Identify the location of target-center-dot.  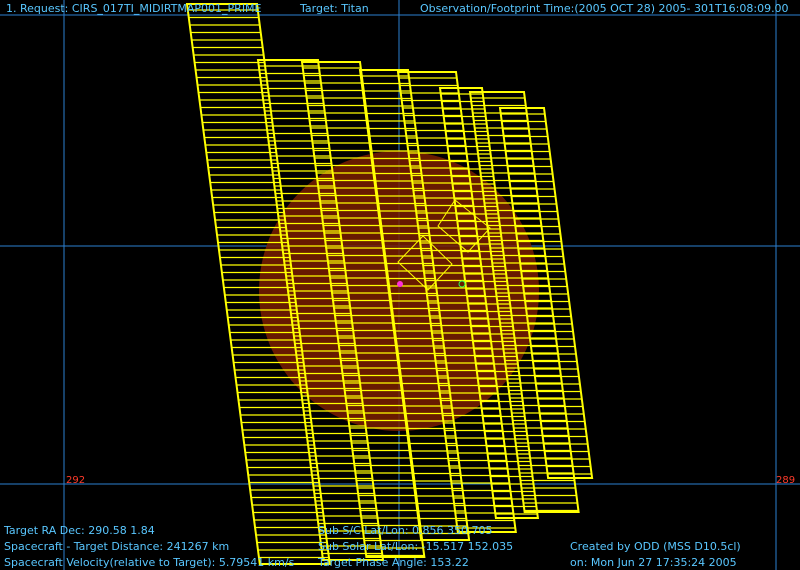
(400, 284).